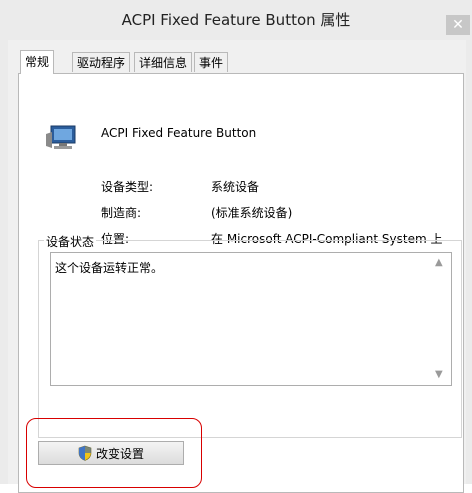 This screenshot has height=493, width=472. What do you see at coordinates (179, 133) in the screenshot?
I see `device-name: ACPI Fixed Feature Button` at bounding box center [179, 133].